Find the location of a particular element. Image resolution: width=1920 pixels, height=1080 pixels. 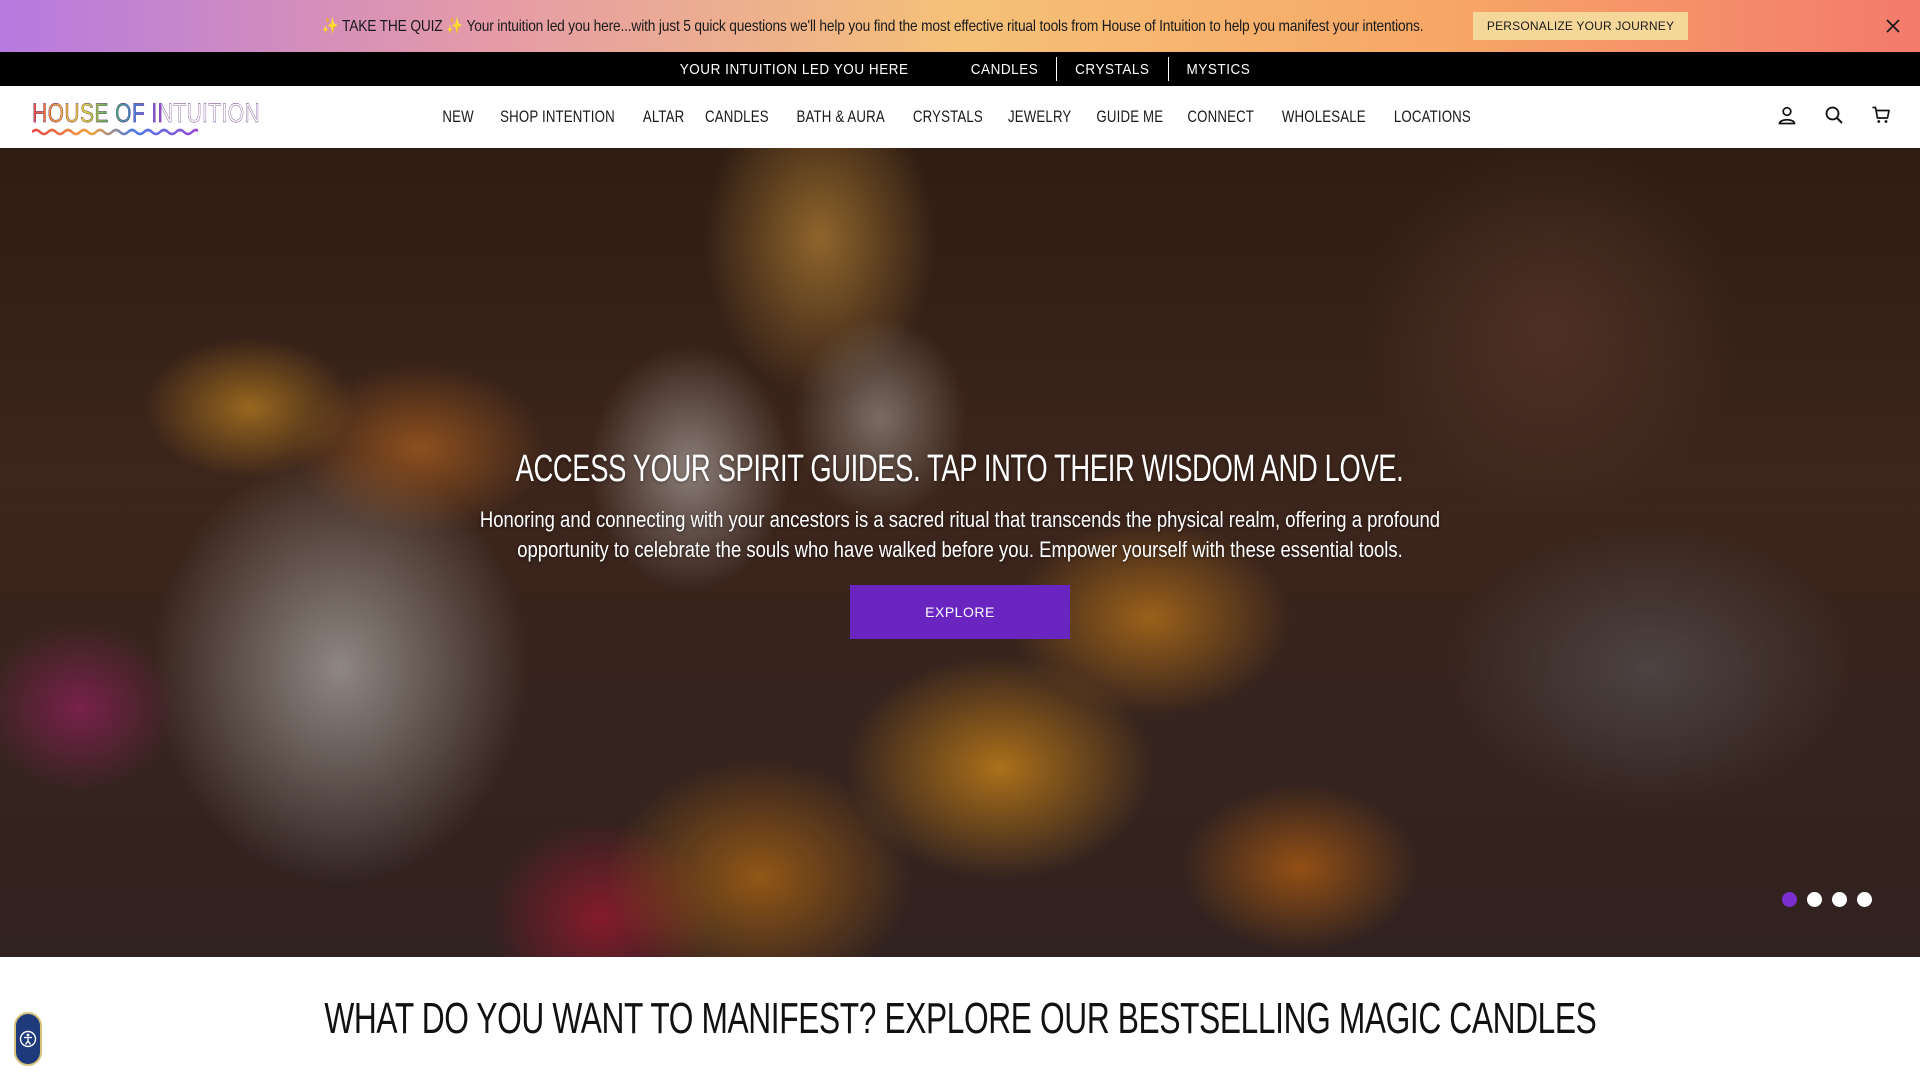

nav-item-connect: CONNECT is located at coordinates (1221, 117).